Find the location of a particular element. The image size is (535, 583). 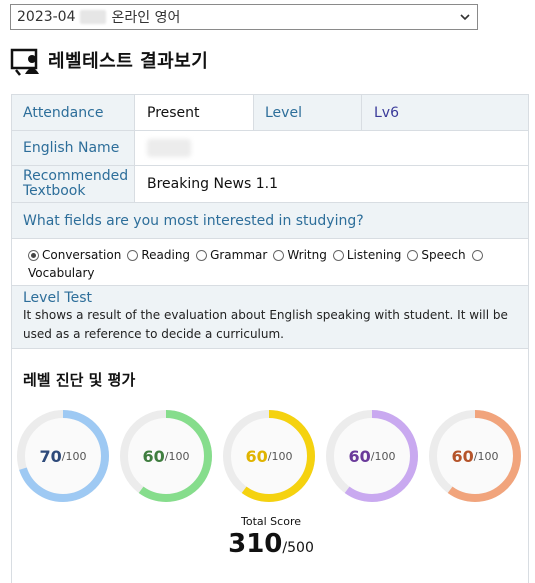

textbook-label: Recommended Textbook is located at coordinates (73, 184).